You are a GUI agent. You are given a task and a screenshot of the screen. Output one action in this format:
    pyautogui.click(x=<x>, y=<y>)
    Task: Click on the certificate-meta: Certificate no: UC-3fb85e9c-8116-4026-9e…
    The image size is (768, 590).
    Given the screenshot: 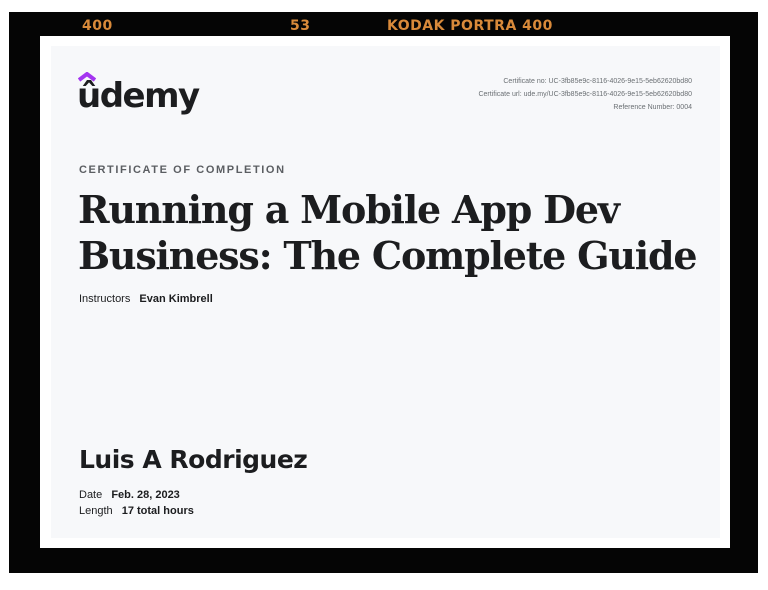 What is the action you would take?
    pyautogui.click(x=585, y=94)
    